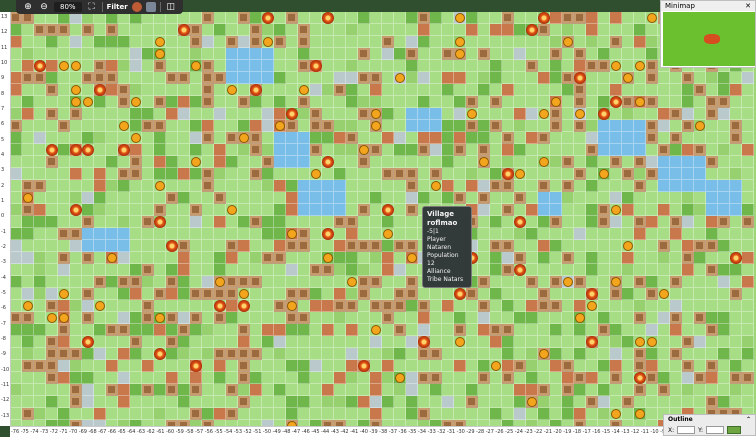  What do you see at coordinates (136, 7) in the screenshot?
I see `village-filter-icon` at bounding box center [136, 7].